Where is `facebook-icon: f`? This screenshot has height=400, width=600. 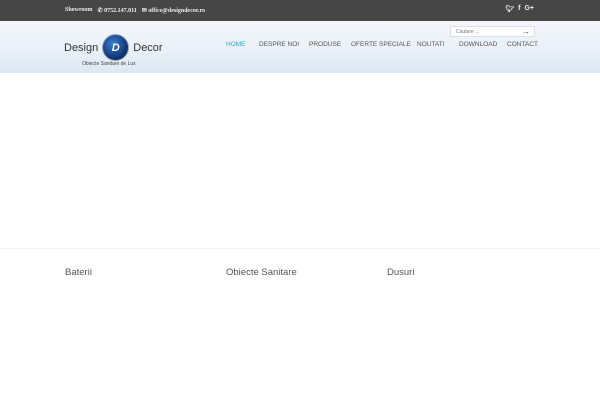
facebook-icon: f is located at coordinates (519, 9).